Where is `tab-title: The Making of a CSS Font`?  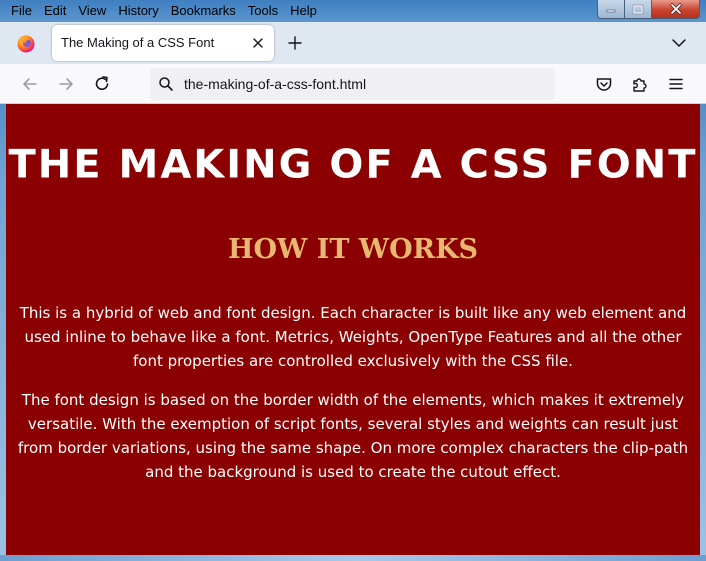 tab-title: The Making of a CSS Font is located at coordinates (138, 42).